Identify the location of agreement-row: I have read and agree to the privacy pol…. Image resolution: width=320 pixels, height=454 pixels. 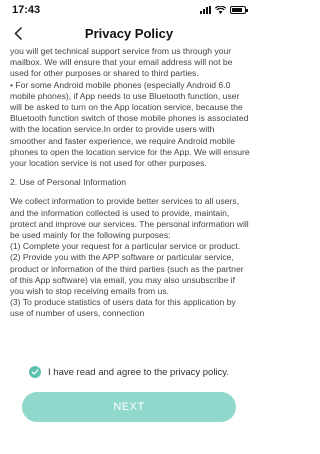
(129, 372).